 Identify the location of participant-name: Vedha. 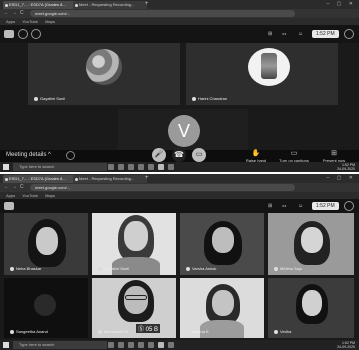
(282, 331).